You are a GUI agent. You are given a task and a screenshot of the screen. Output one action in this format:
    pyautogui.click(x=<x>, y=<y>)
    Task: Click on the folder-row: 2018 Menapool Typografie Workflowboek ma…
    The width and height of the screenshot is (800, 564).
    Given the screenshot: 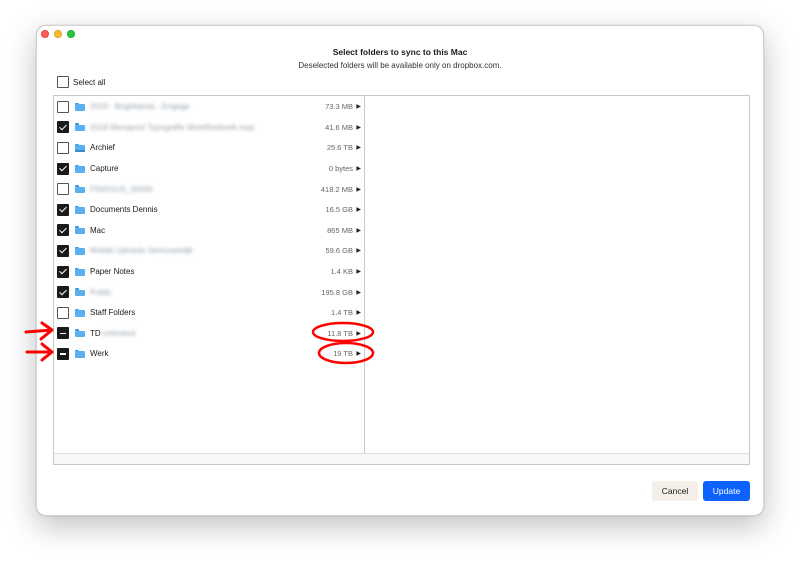 What is the action you would take?
    pyautogui.click(x=209, y=127)
    